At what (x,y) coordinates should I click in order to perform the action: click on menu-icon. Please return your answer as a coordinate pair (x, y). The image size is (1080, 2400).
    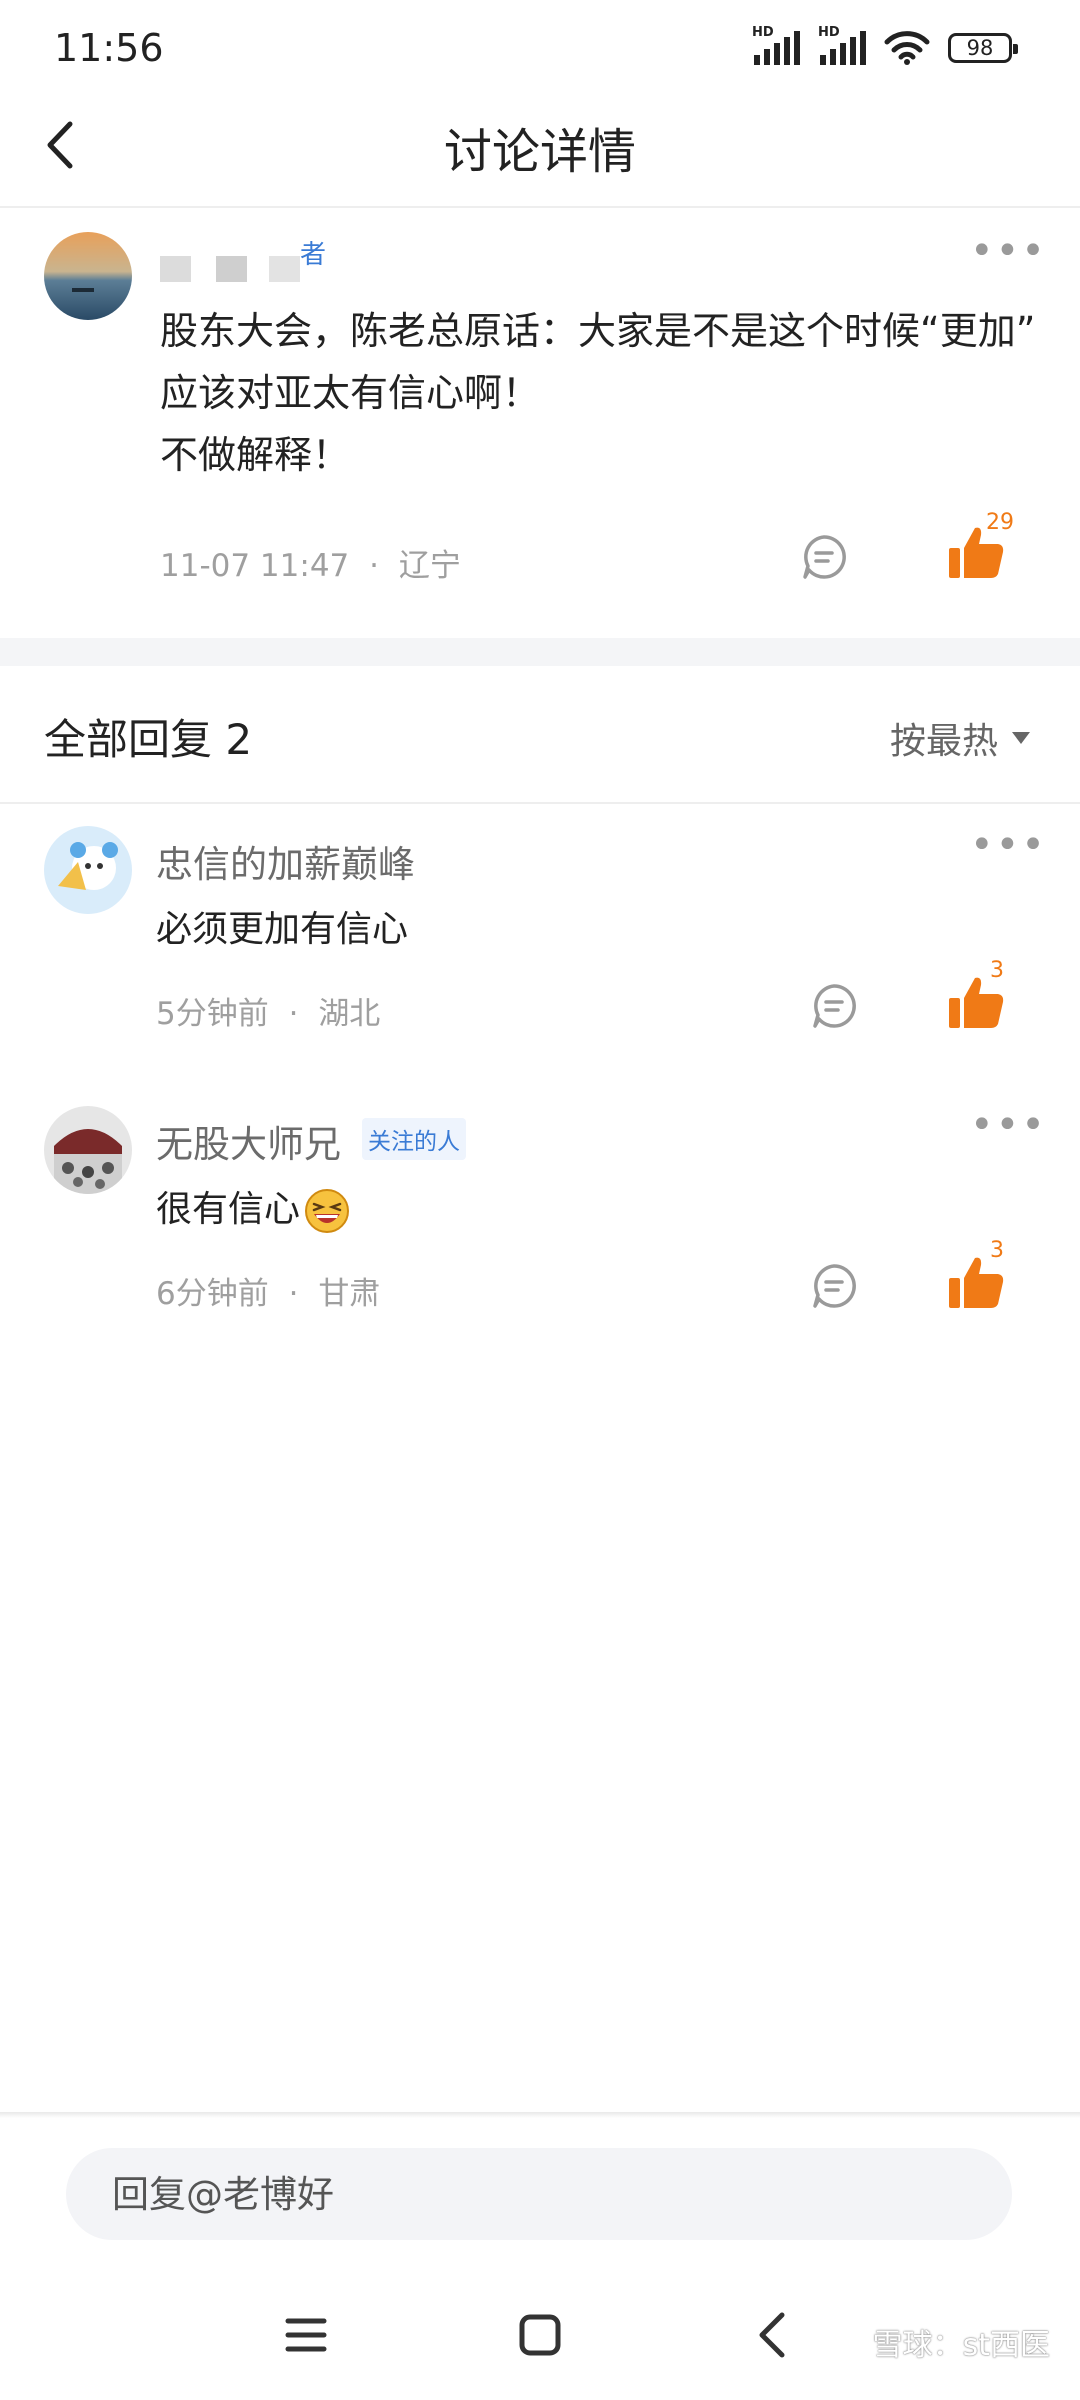
    Looking at the image, I should click on (306, 2335).